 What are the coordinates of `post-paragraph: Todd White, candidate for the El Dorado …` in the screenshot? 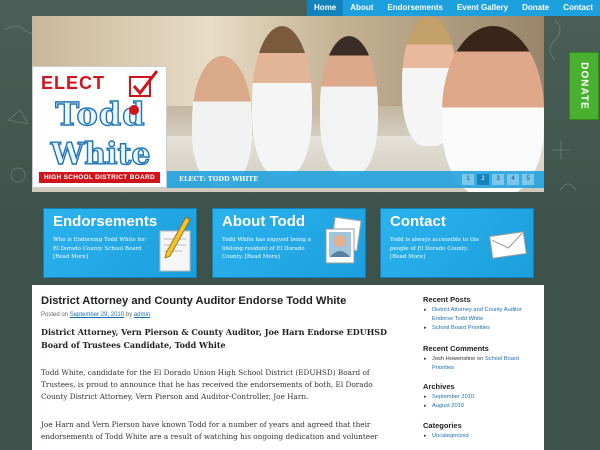 It's located at (207, 384).